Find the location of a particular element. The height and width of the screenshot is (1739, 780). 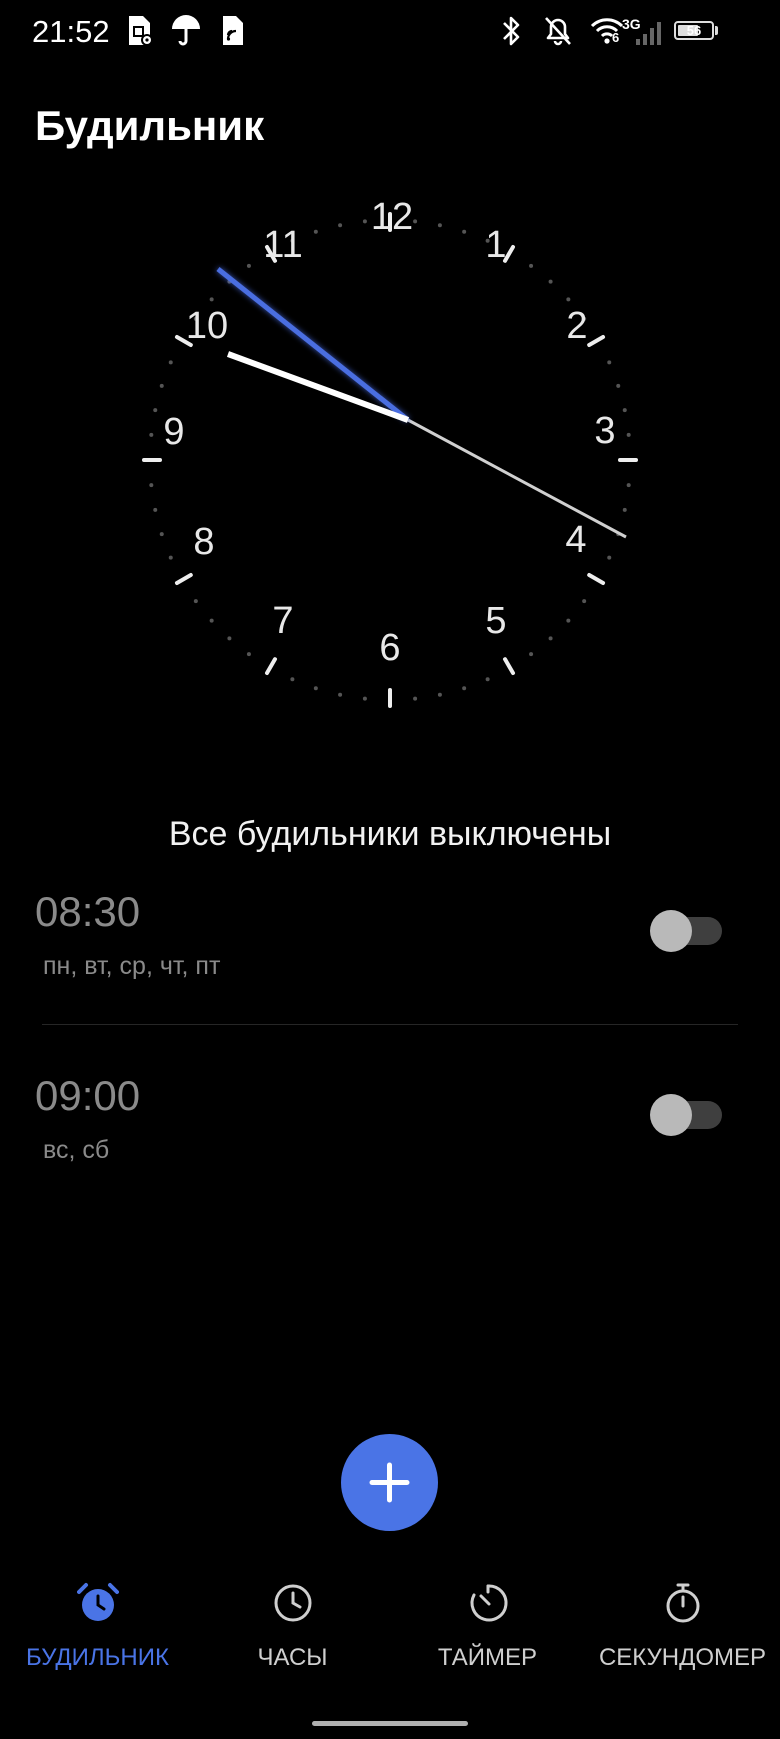

sim-card-icon is located at coordinates (233, 30).